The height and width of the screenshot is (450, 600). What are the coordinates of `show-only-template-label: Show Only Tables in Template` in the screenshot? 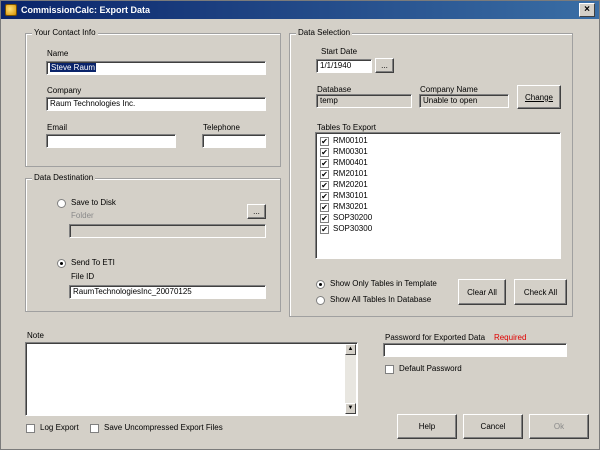 It's located at (383, 283).